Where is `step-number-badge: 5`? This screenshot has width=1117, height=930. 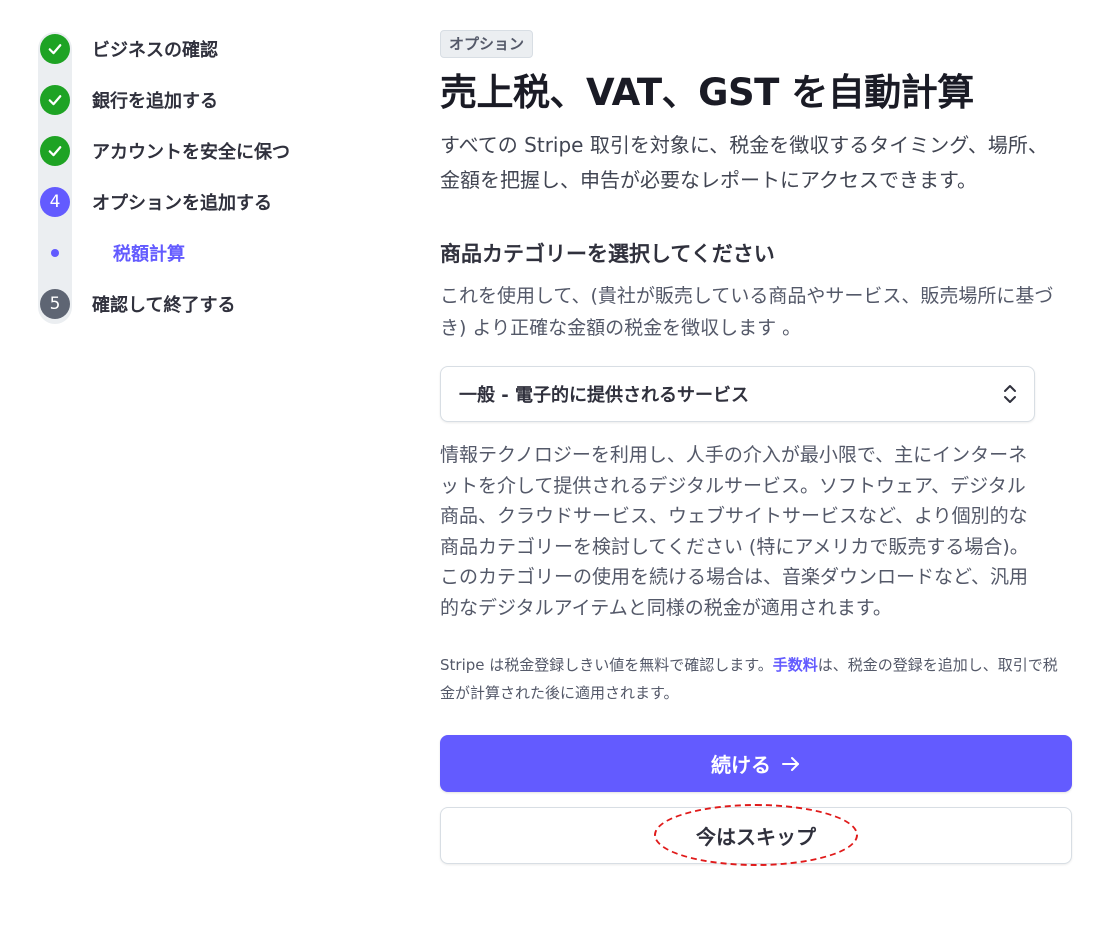
step-number-badge: 5 is located at coordinates (55, 304).